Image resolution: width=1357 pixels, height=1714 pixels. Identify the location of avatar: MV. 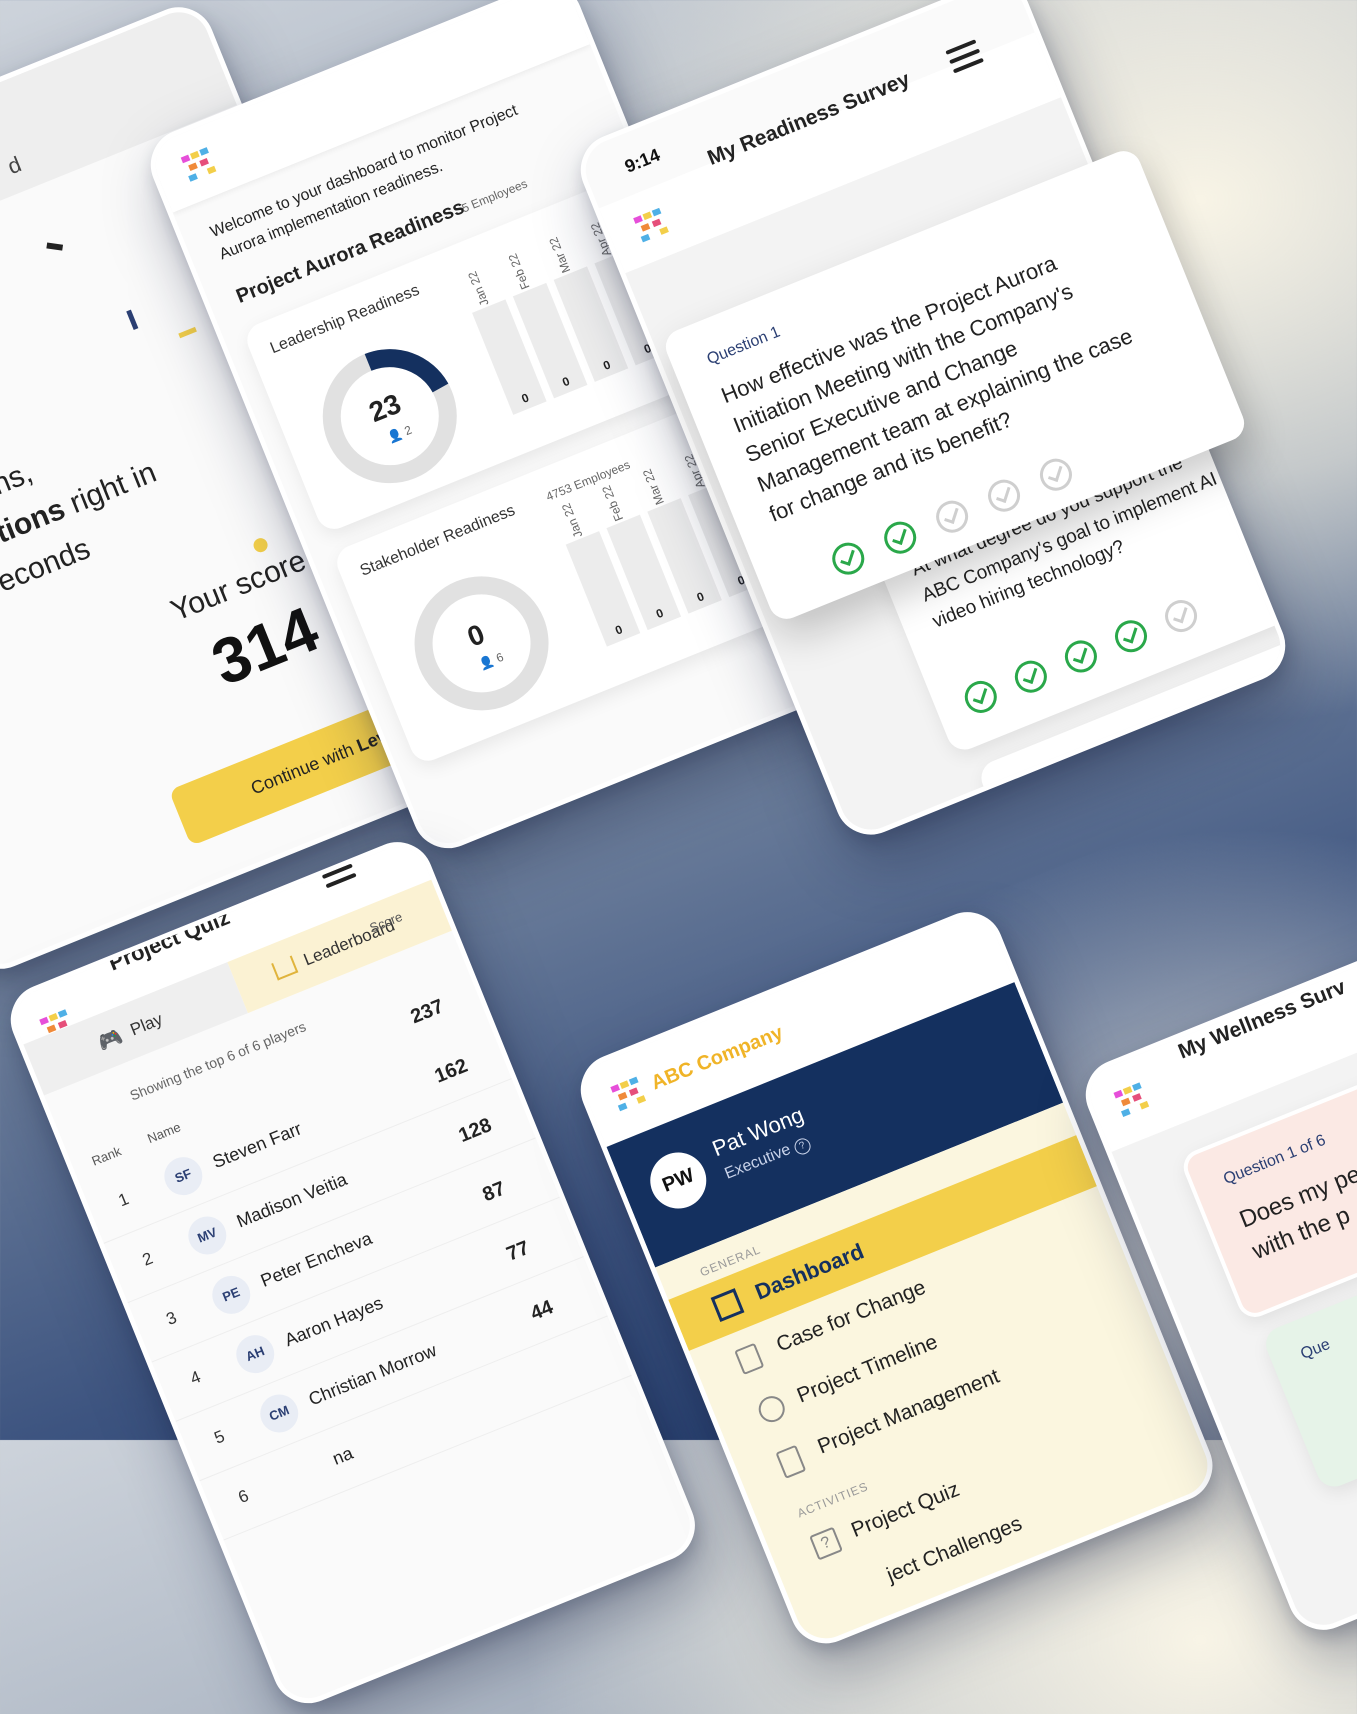
(207, 1235).